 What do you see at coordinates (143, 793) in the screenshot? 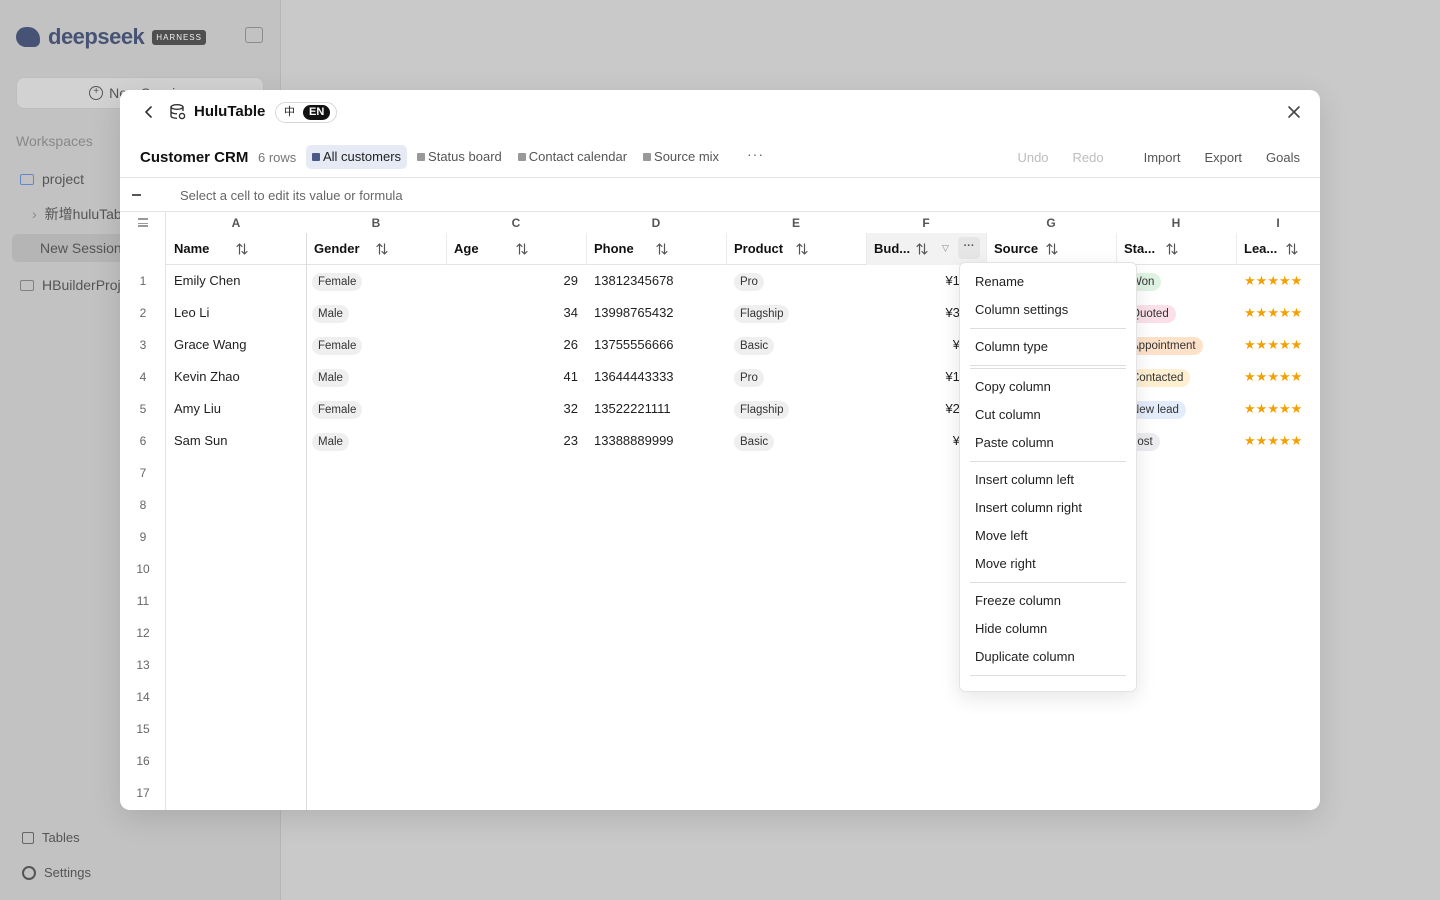
I see `row-number: 17` at bounding box center [143, 793].